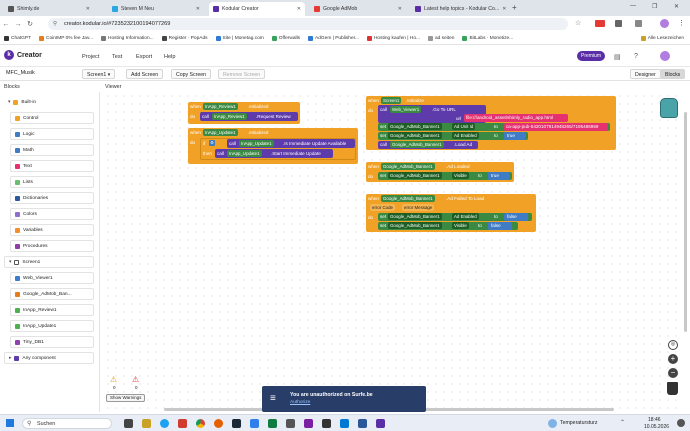 This screenshot has height=431, width=690. What do you see at coordinates (49, 262) in the screenshot?
I see `sidebar-item-screen1: ▾ Screen1` at bounding box center [49, 262].